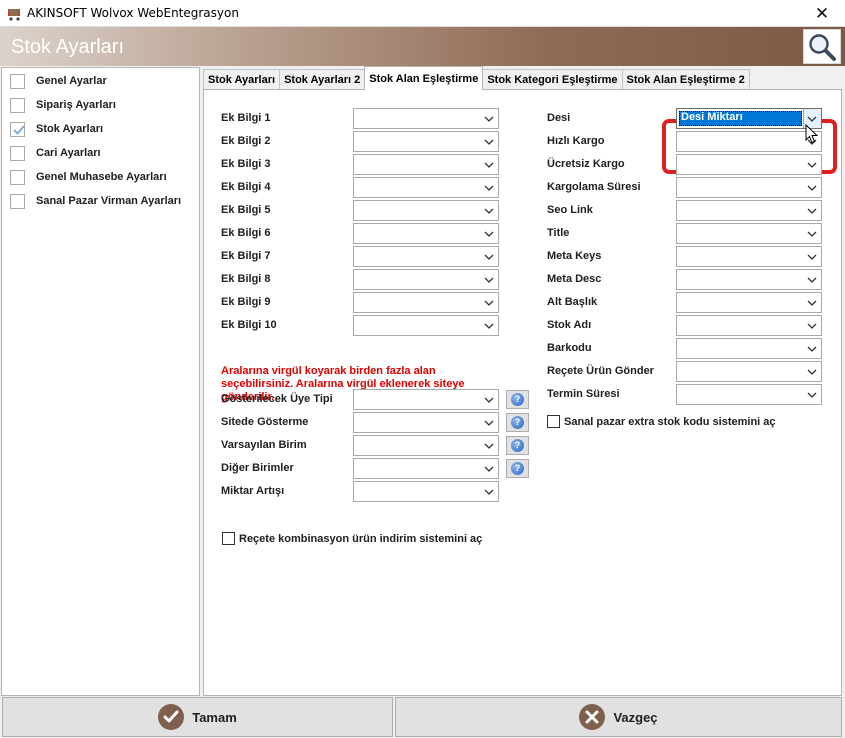 This screenshot has height=738, width=845. I want to click on field-label: Ek Bilgi 6, so click(246, 233).